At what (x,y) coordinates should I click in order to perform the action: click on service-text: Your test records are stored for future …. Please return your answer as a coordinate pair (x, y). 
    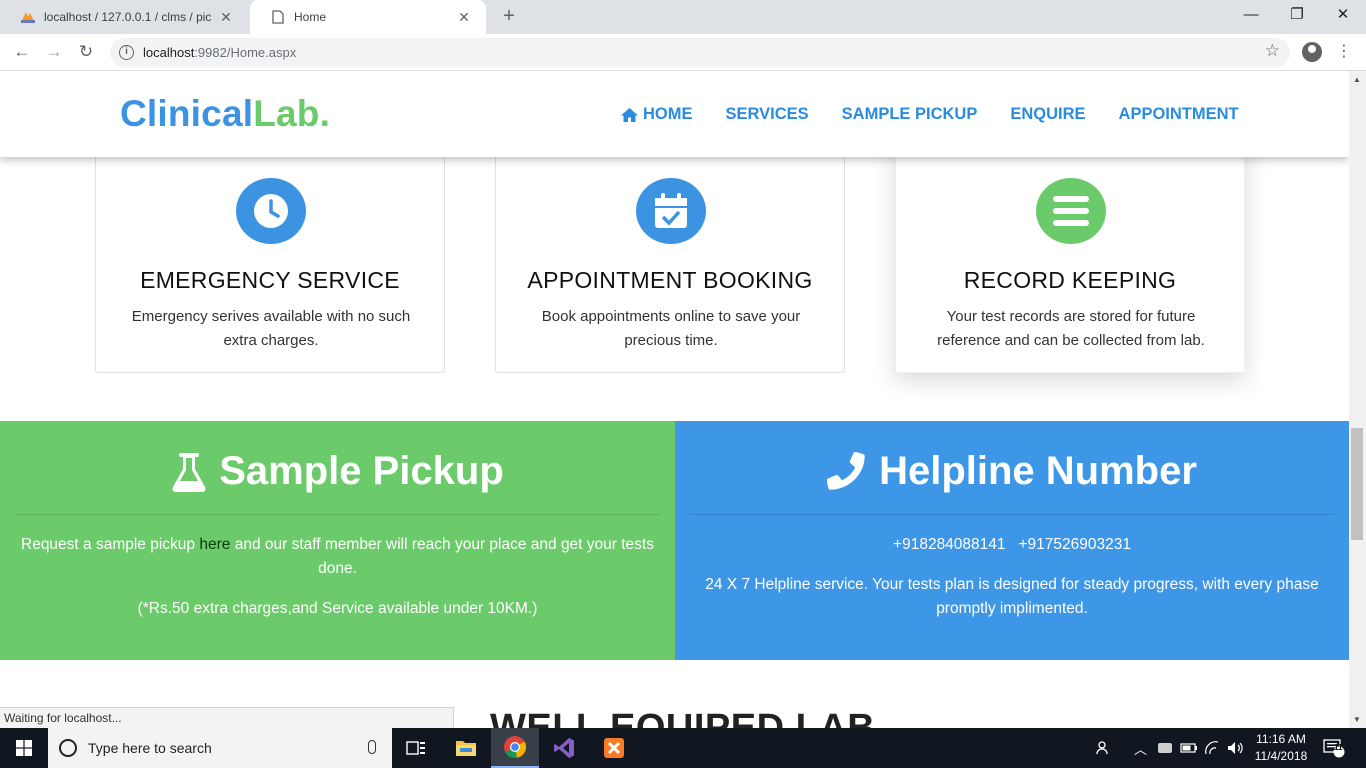
    Looking at the image, I should click on (1071, 328).